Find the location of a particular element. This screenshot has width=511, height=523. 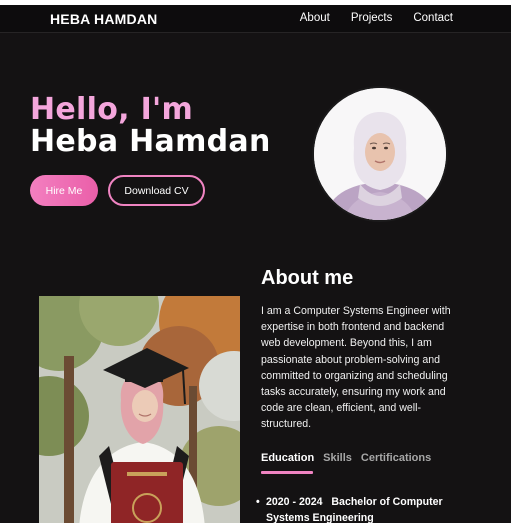

nav-link-contact: Contact is located at coordinates (433, 18).